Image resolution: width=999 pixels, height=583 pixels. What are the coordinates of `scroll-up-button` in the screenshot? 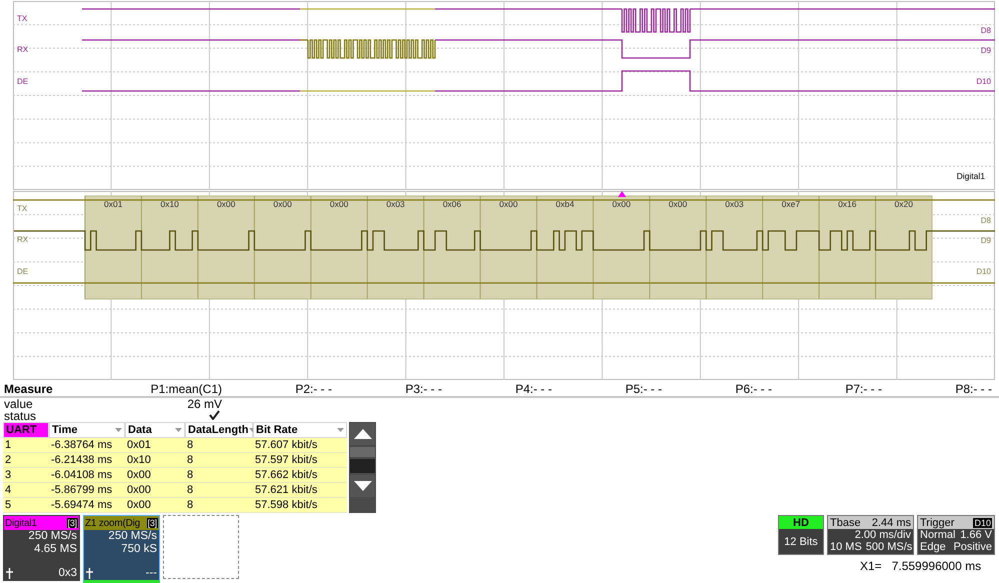 It's located at (362, 434).